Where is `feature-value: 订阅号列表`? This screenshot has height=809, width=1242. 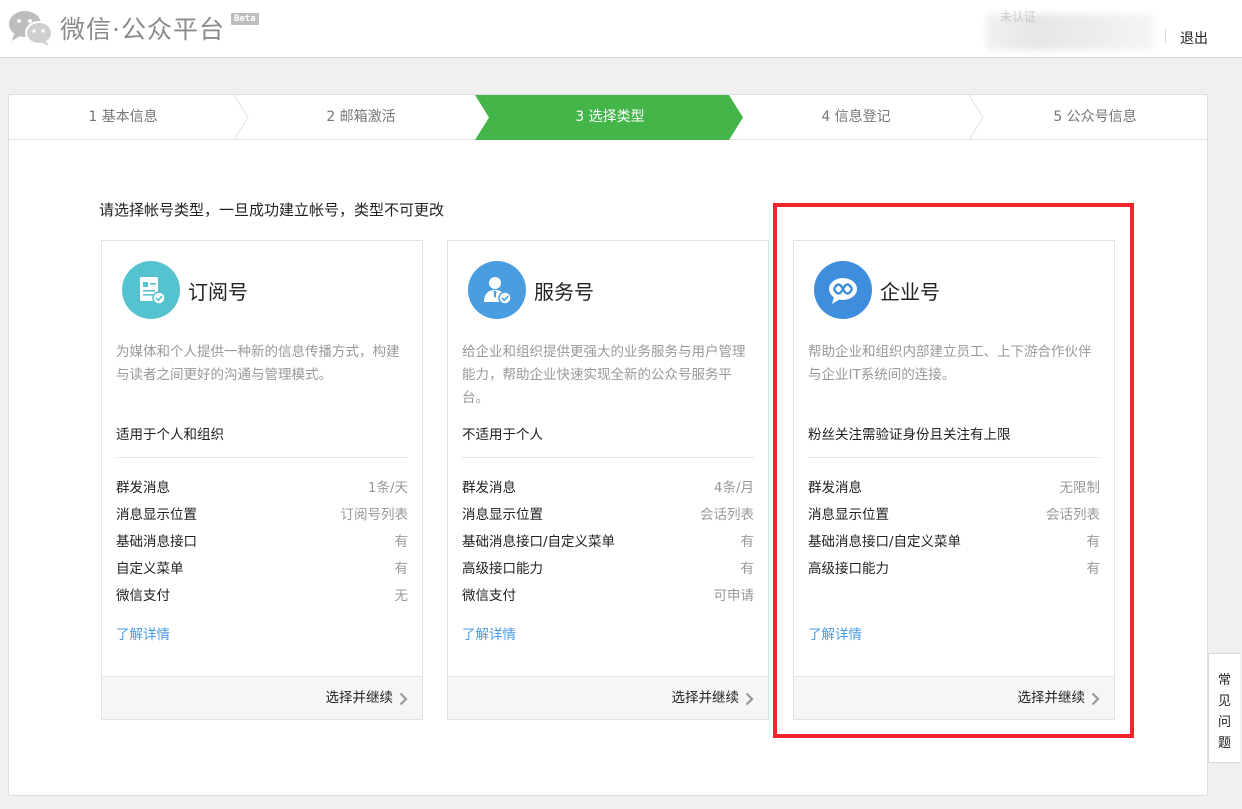
feature-value: 订阅号列表 is located at coordinates (374, 515).